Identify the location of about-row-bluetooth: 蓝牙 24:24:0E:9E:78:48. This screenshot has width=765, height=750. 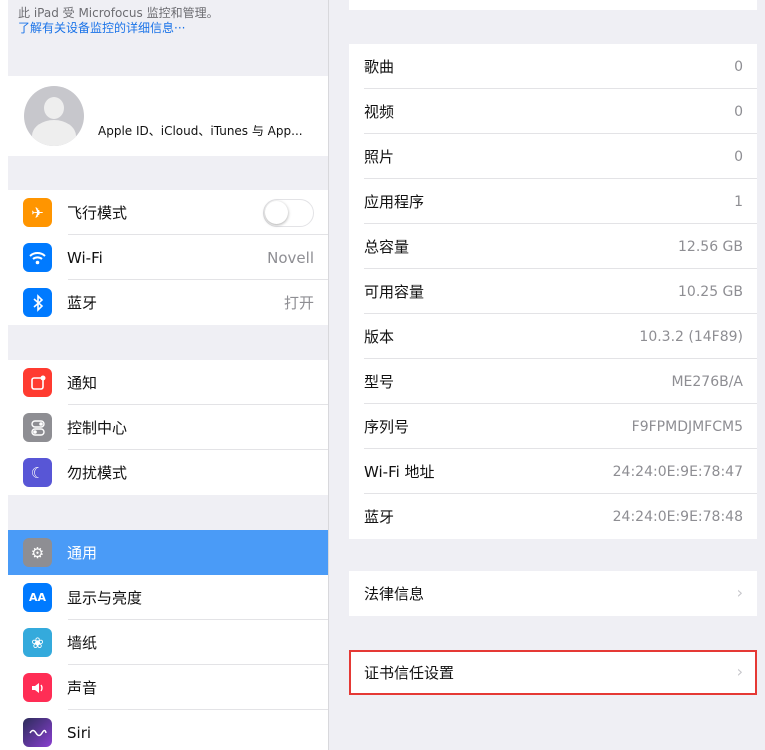
(553, 516).